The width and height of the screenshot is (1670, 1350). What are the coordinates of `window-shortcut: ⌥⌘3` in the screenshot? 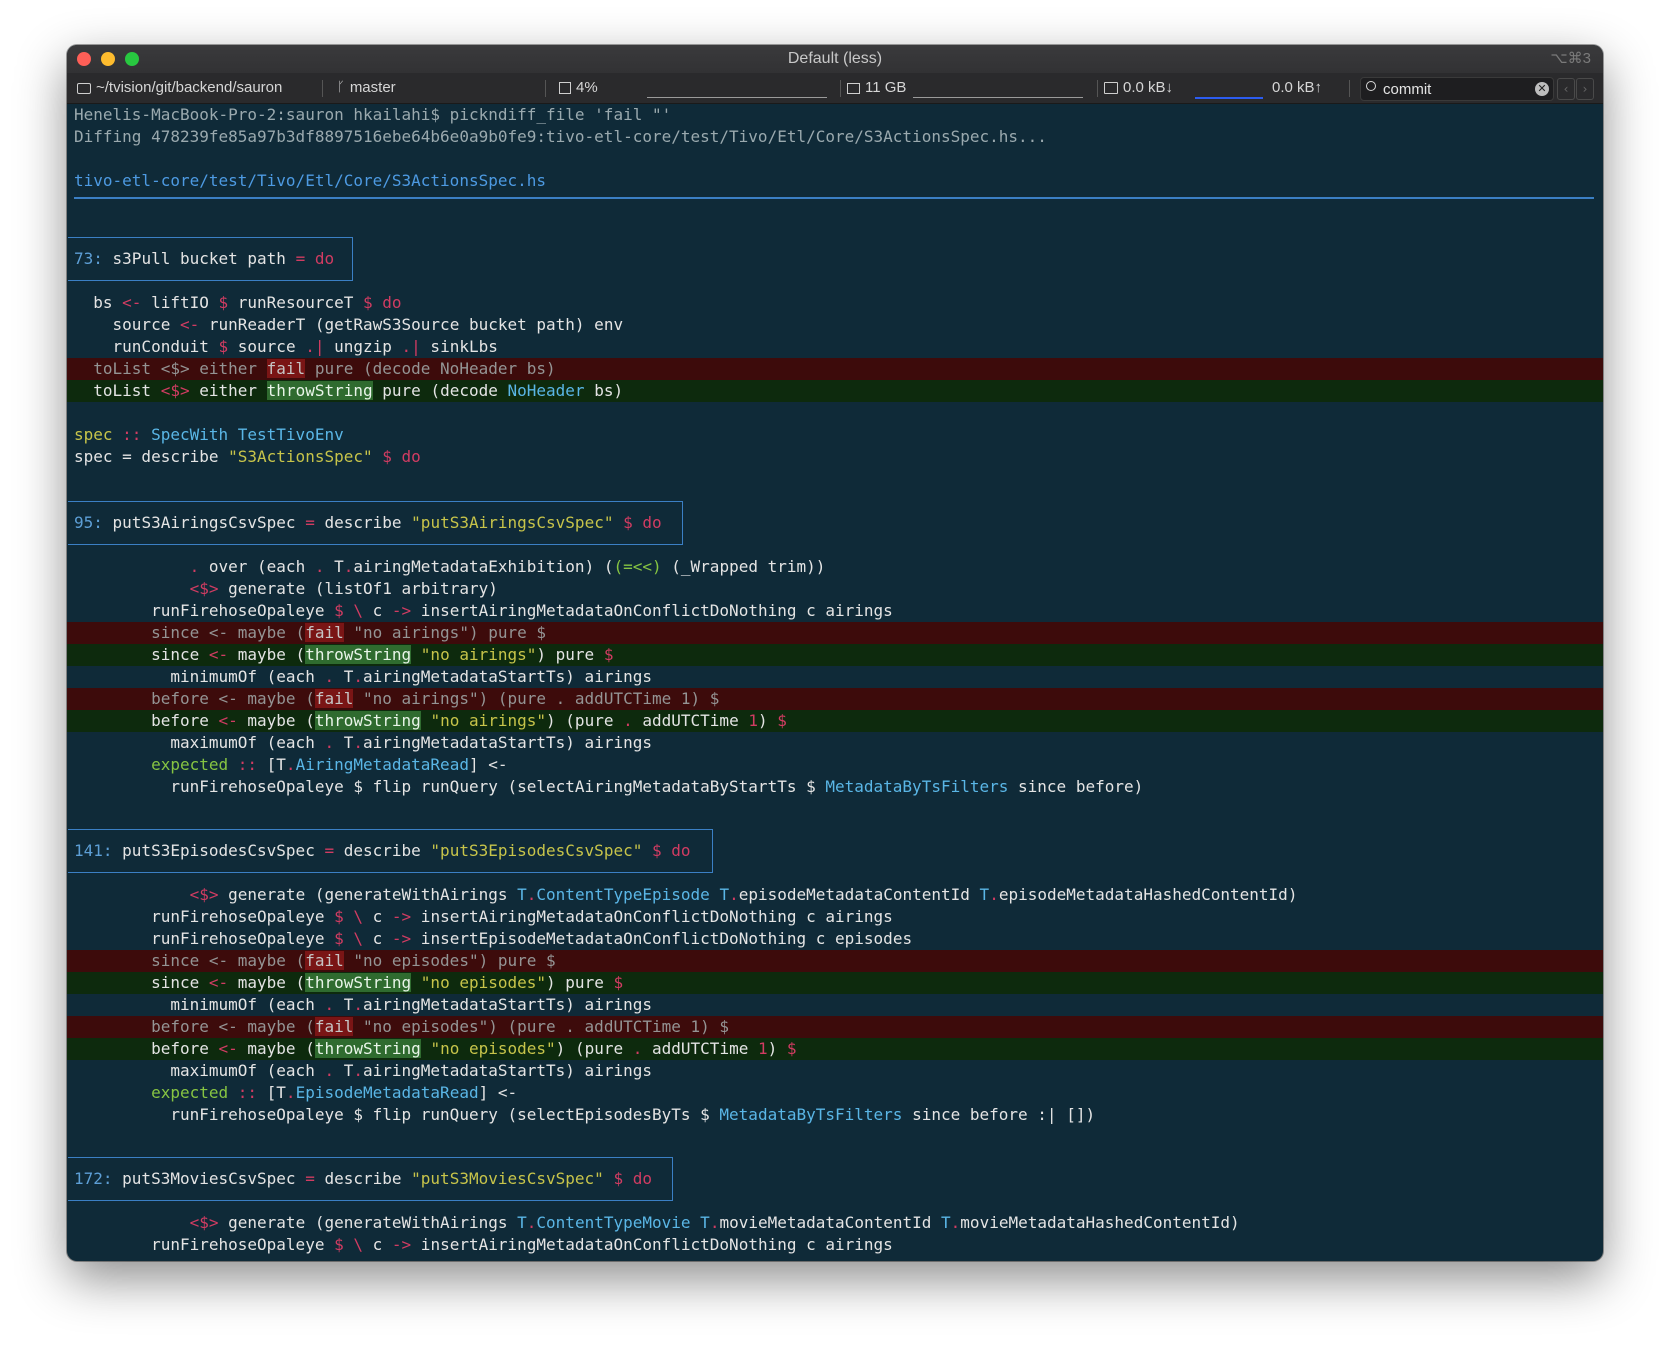 It's located at (1570, 58).